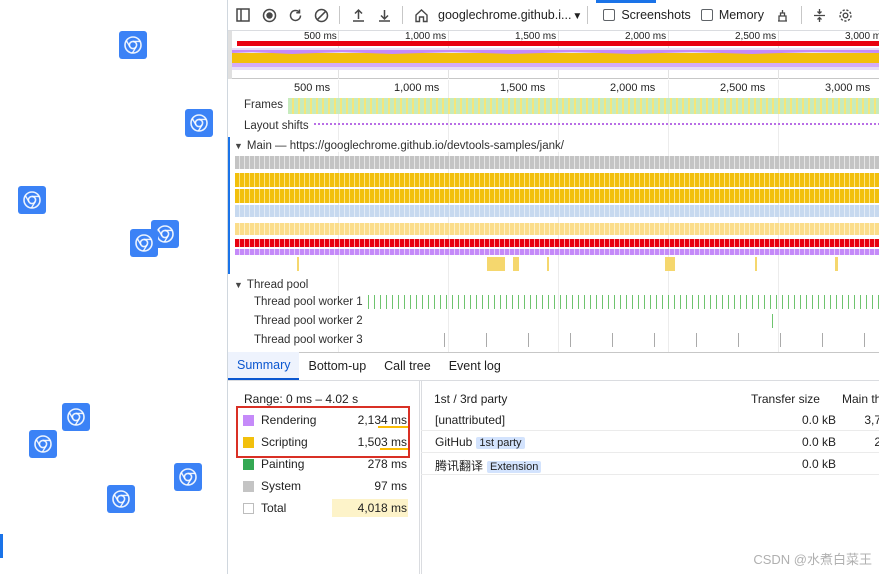  I want to click on reload-record-icon, so click(295, 15).